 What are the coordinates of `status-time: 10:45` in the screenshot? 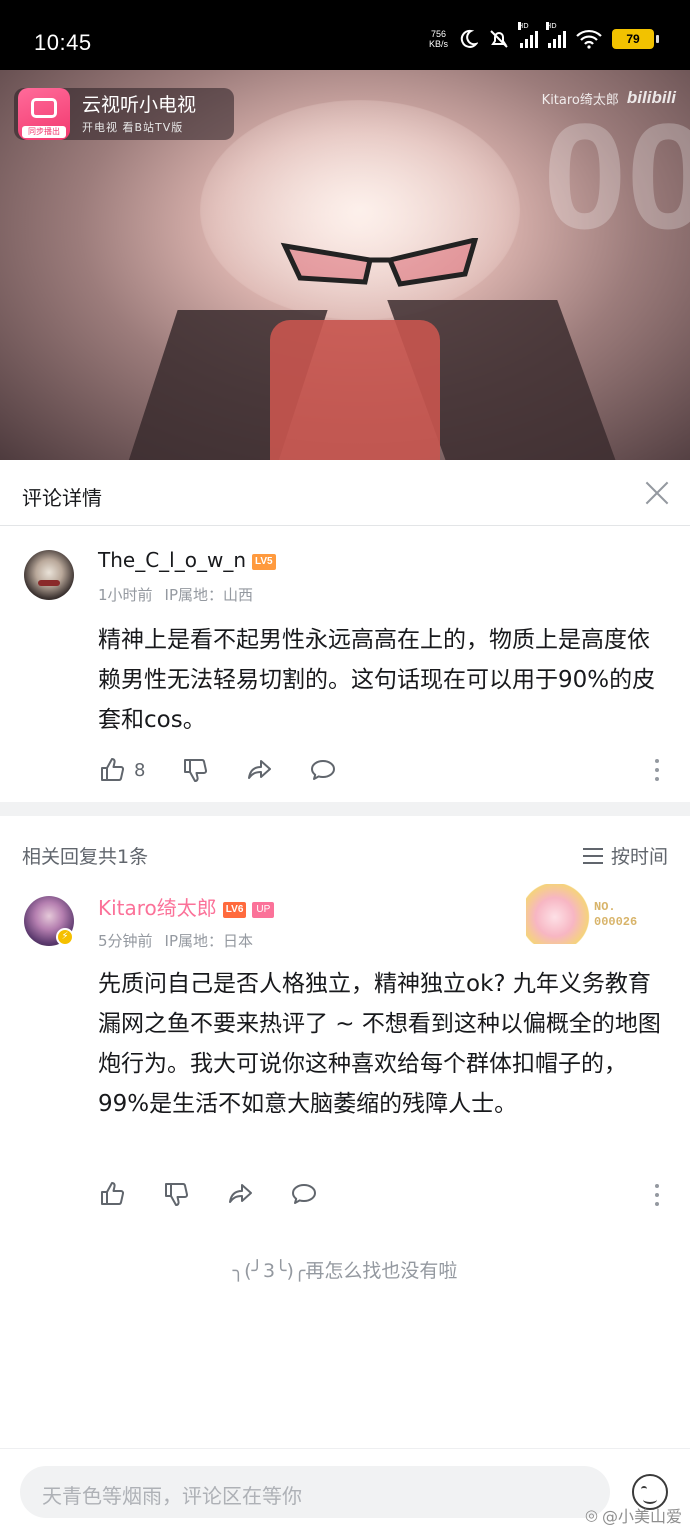 It's located at (63, 42).